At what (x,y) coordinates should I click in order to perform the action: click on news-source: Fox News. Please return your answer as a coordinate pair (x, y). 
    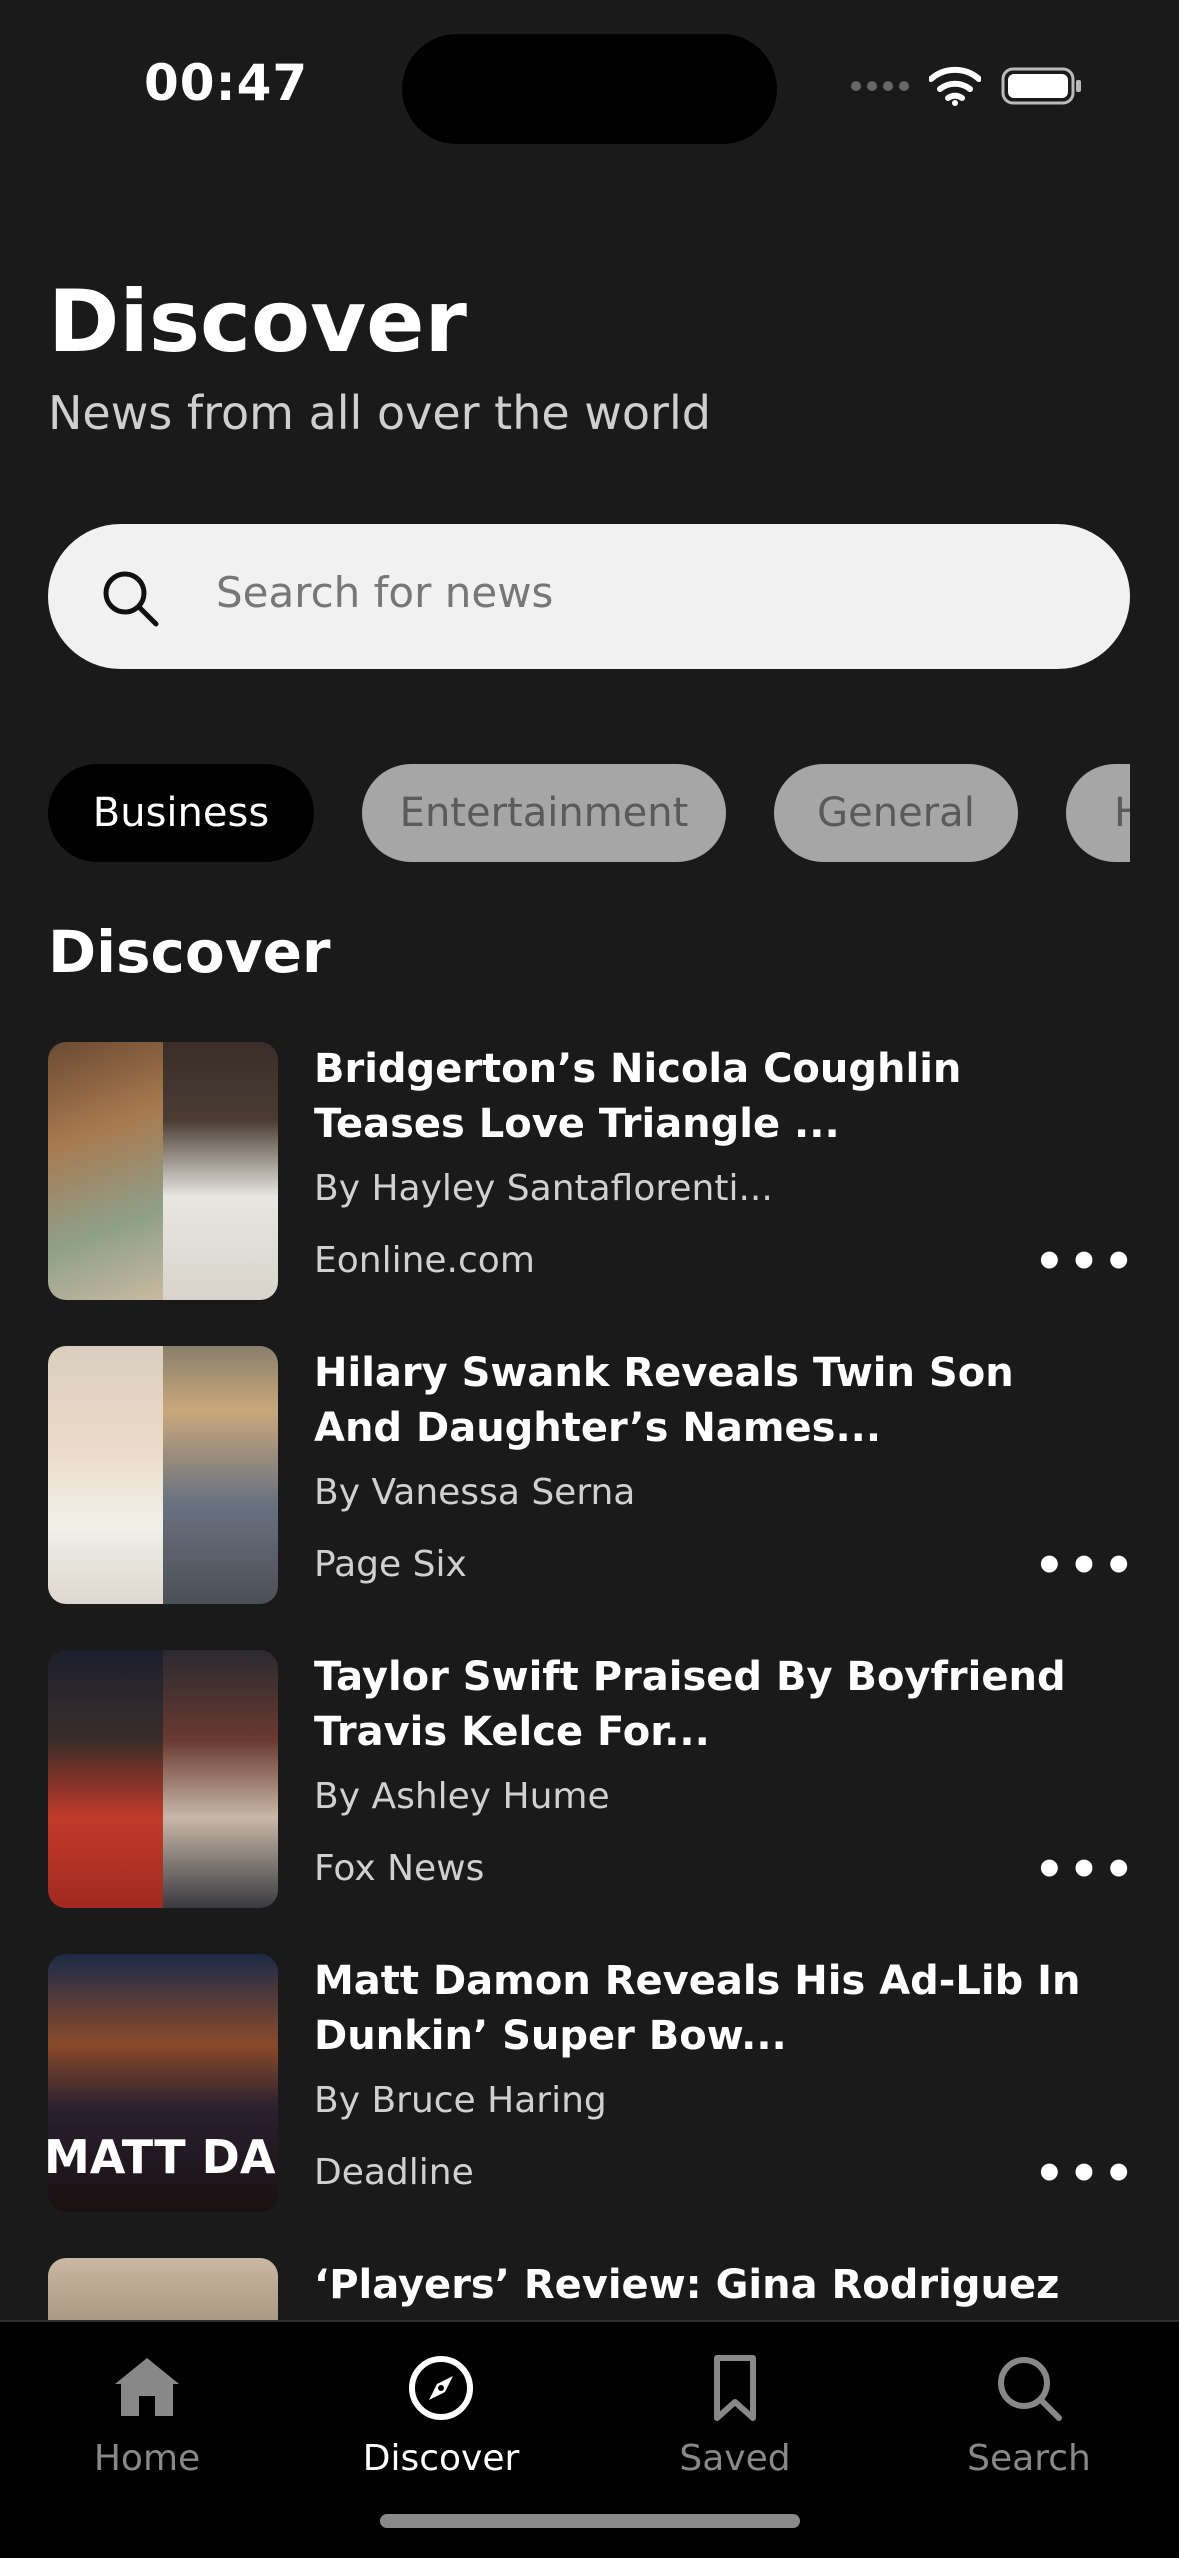
    Looking at the image, I should click on (399, 1868).